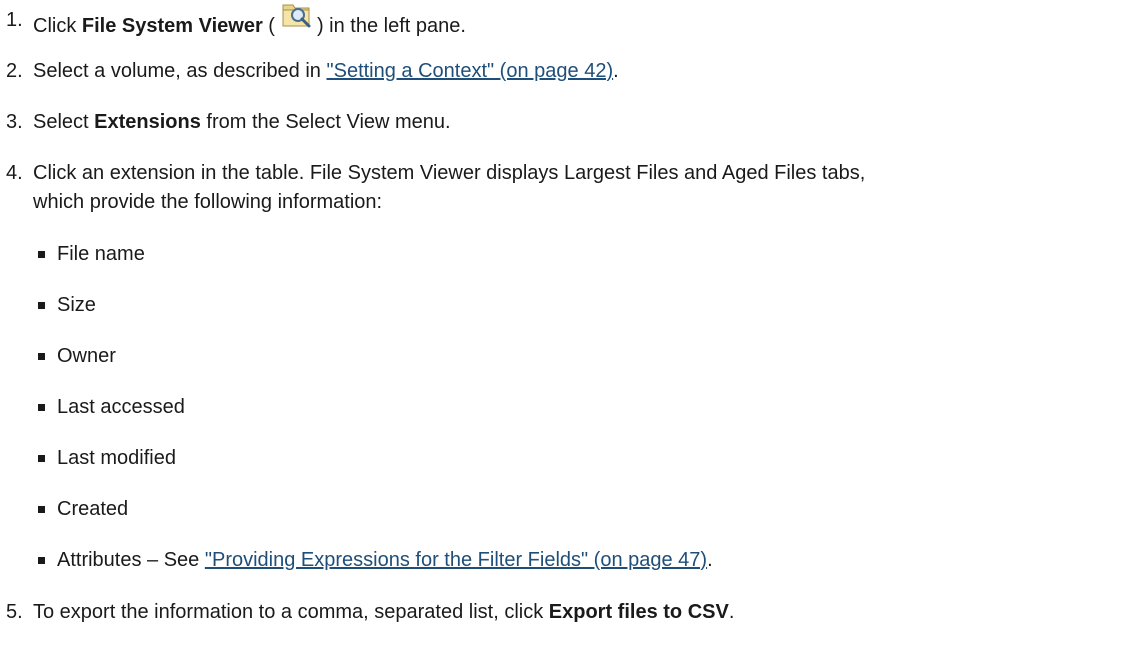 The image size is (1130, 658). I want to click on list-item-label: ., so click(710, 560).